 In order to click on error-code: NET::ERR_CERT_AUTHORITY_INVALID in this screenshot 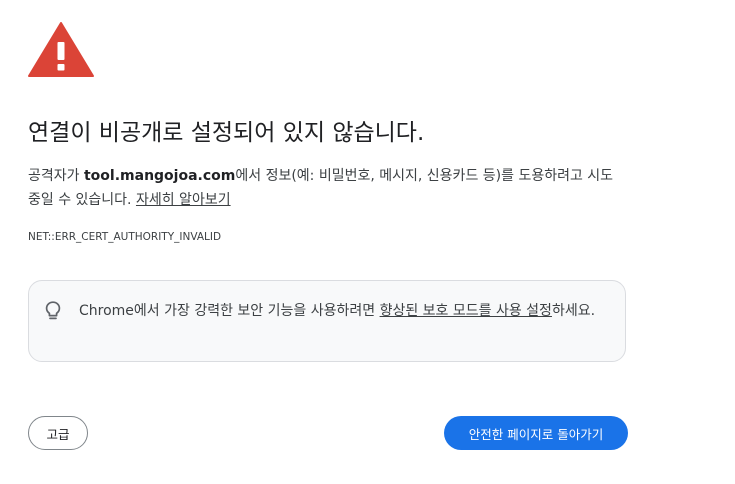, I will do `click(125, 237)`.